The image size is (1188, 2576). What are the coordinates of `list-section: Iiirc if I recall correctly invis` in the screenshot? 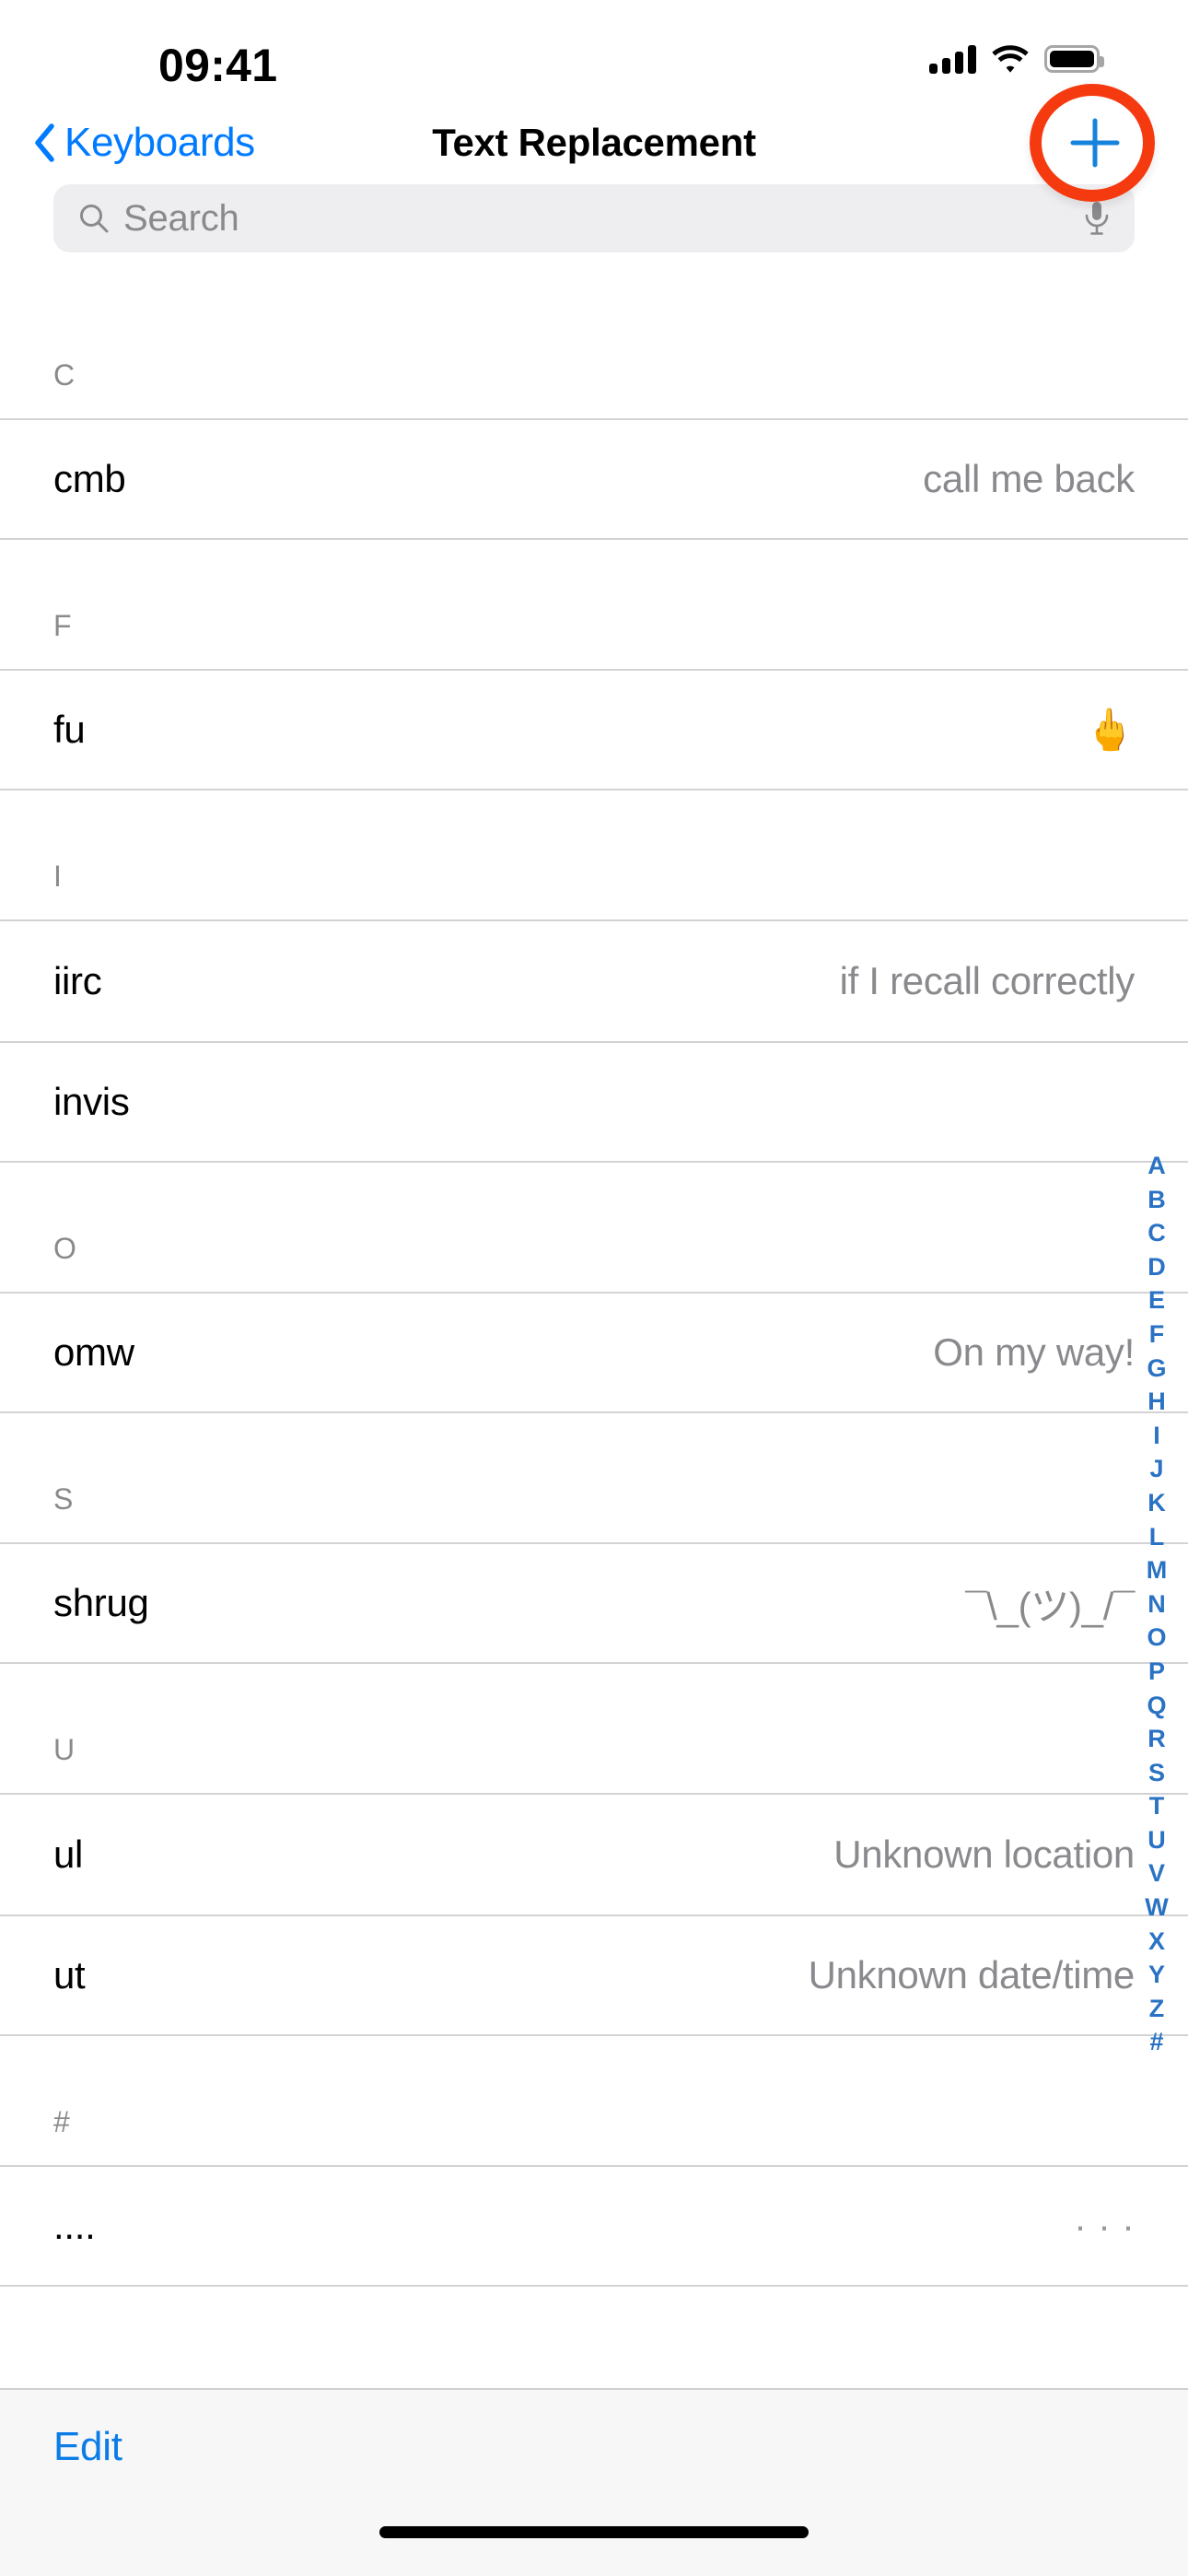 It's located at (594, 998).